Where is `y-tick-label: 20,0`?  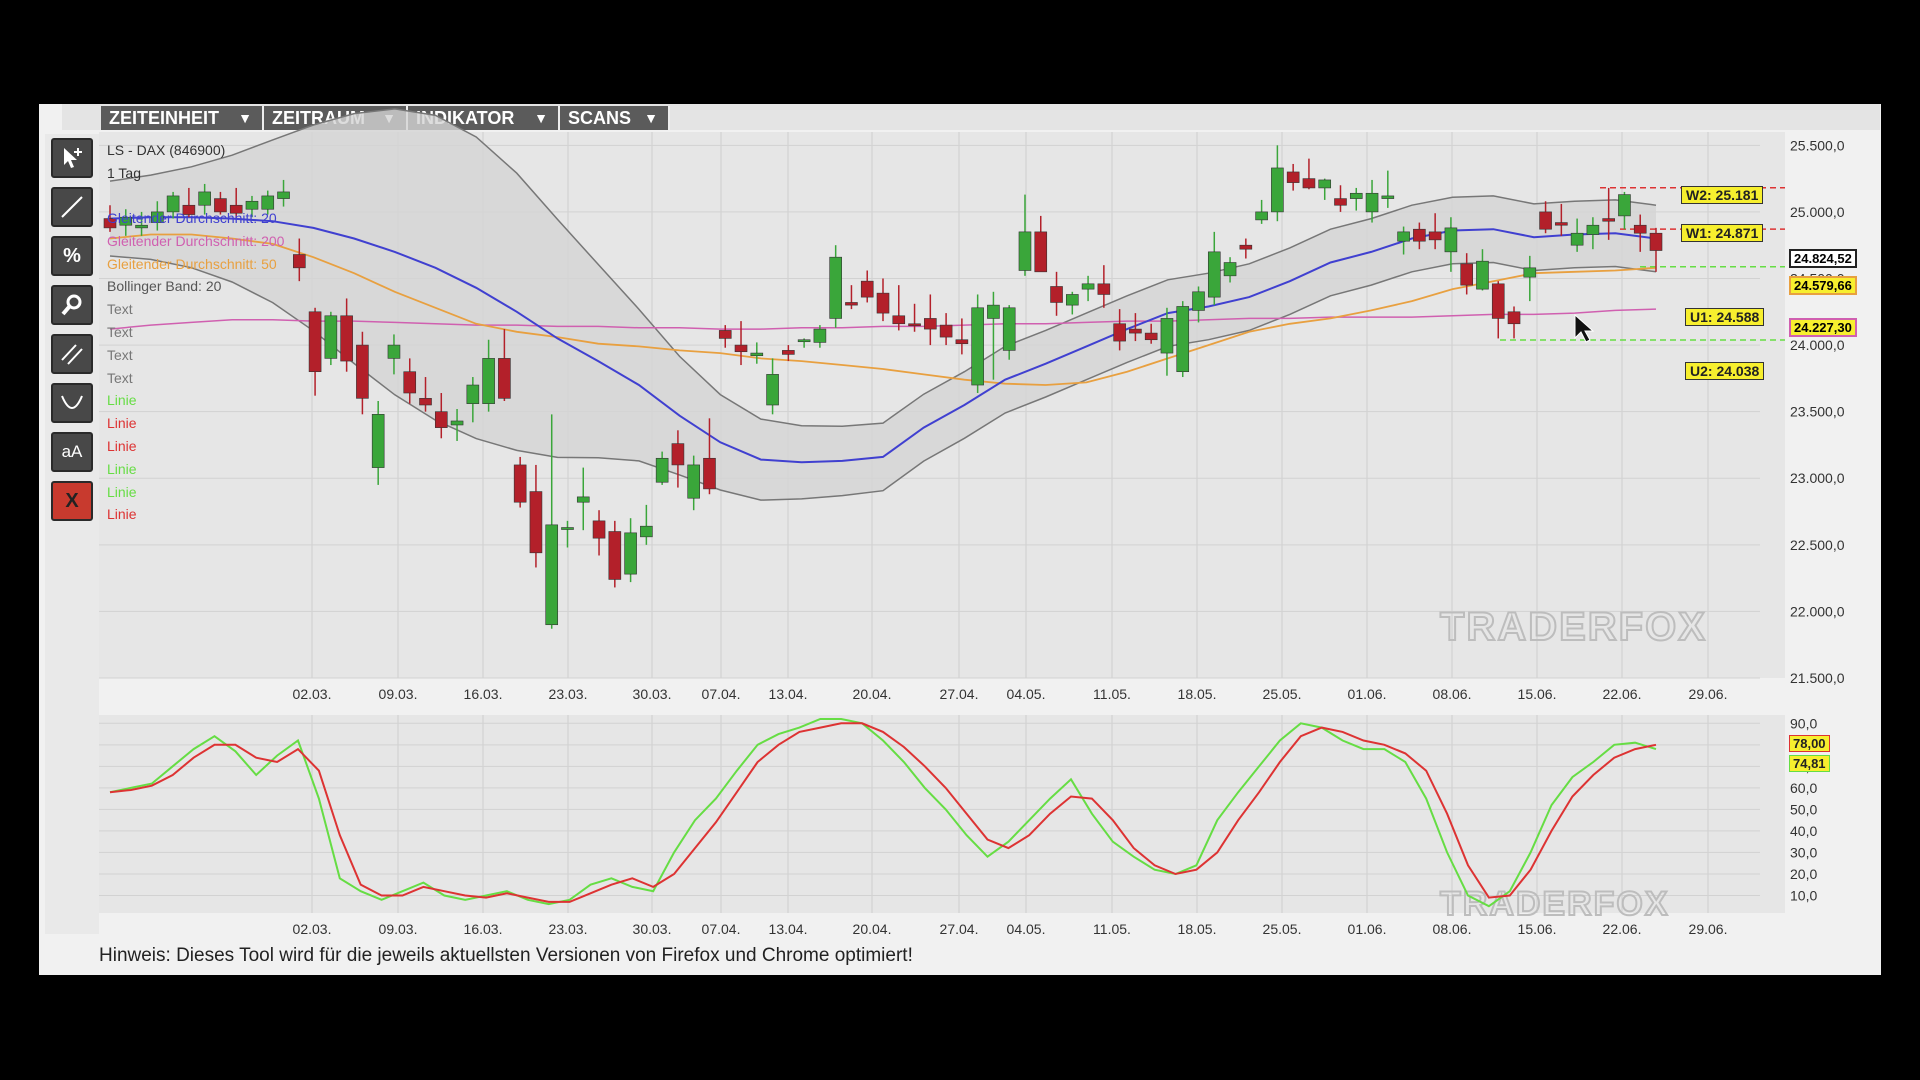 y-tick-label: 20,0 is located at coordinates (1803, 874).